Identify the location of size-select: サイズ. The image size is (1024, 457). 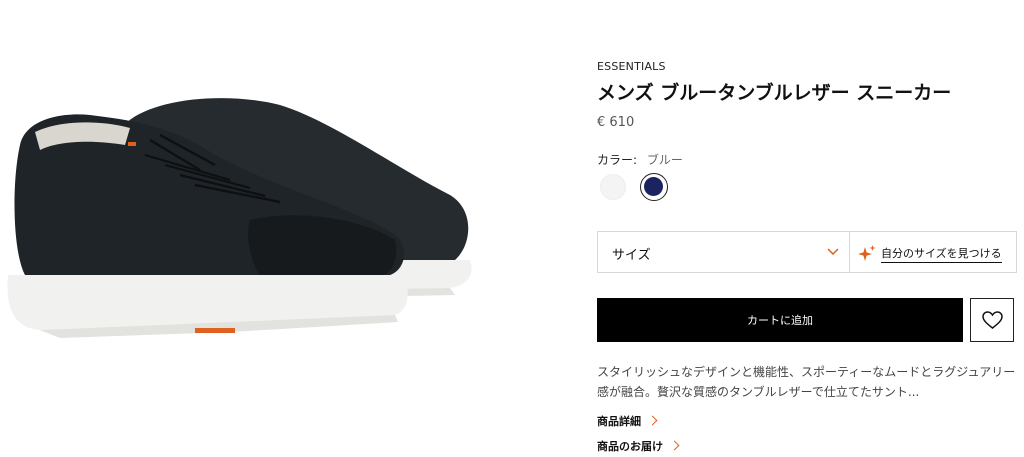
(723, 252).